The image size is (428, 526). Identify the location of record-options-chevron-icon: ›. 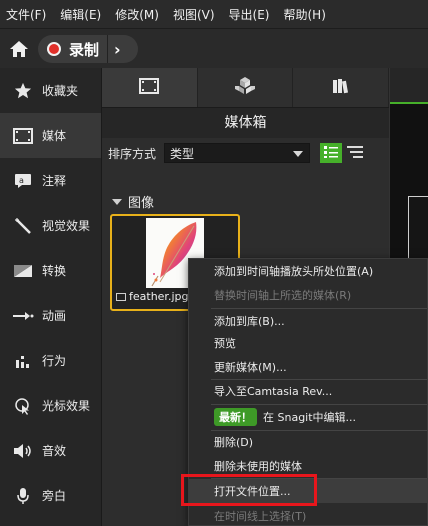
(117, 49).